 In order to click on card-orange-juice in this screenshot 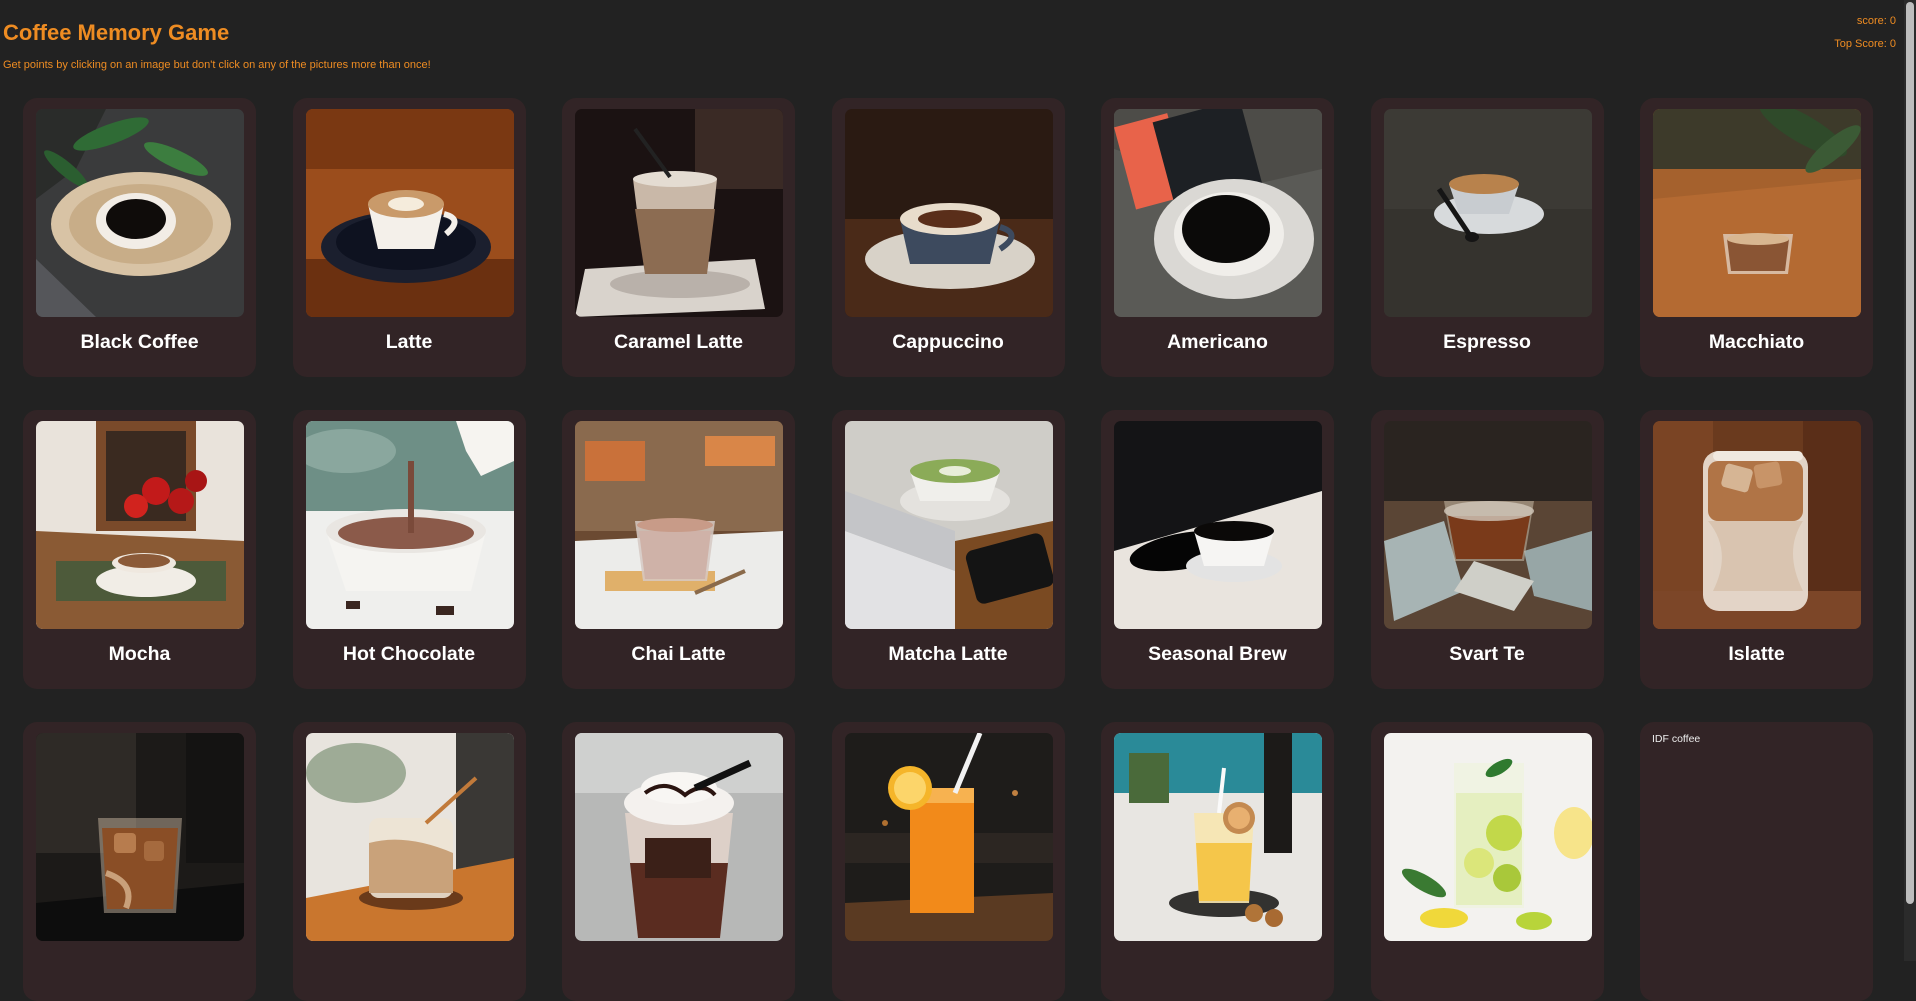, I will do `click(948, 861)`.